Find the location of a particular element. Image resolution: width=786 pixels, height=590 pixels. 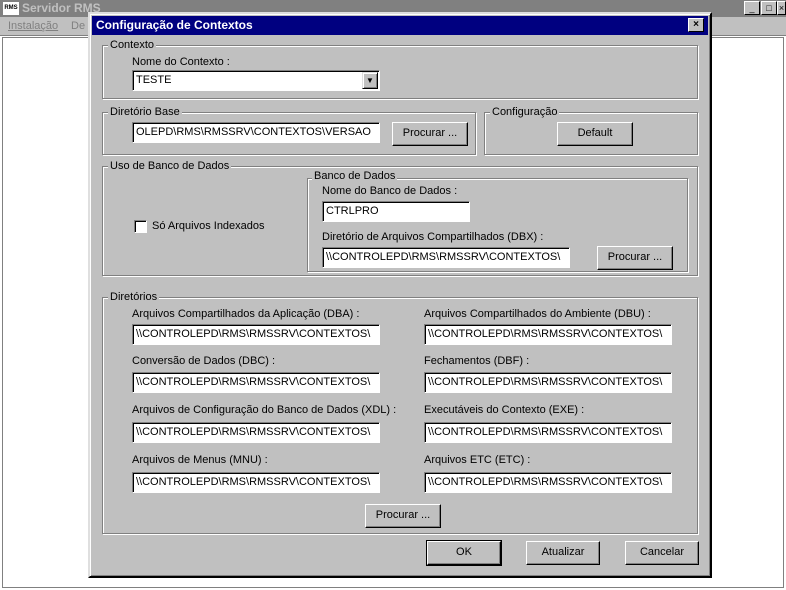

dbf-input: \\CONTROLEPD\RMS\RMSSRV\CONTEXTOS\ is located at coordinates (548, 382).